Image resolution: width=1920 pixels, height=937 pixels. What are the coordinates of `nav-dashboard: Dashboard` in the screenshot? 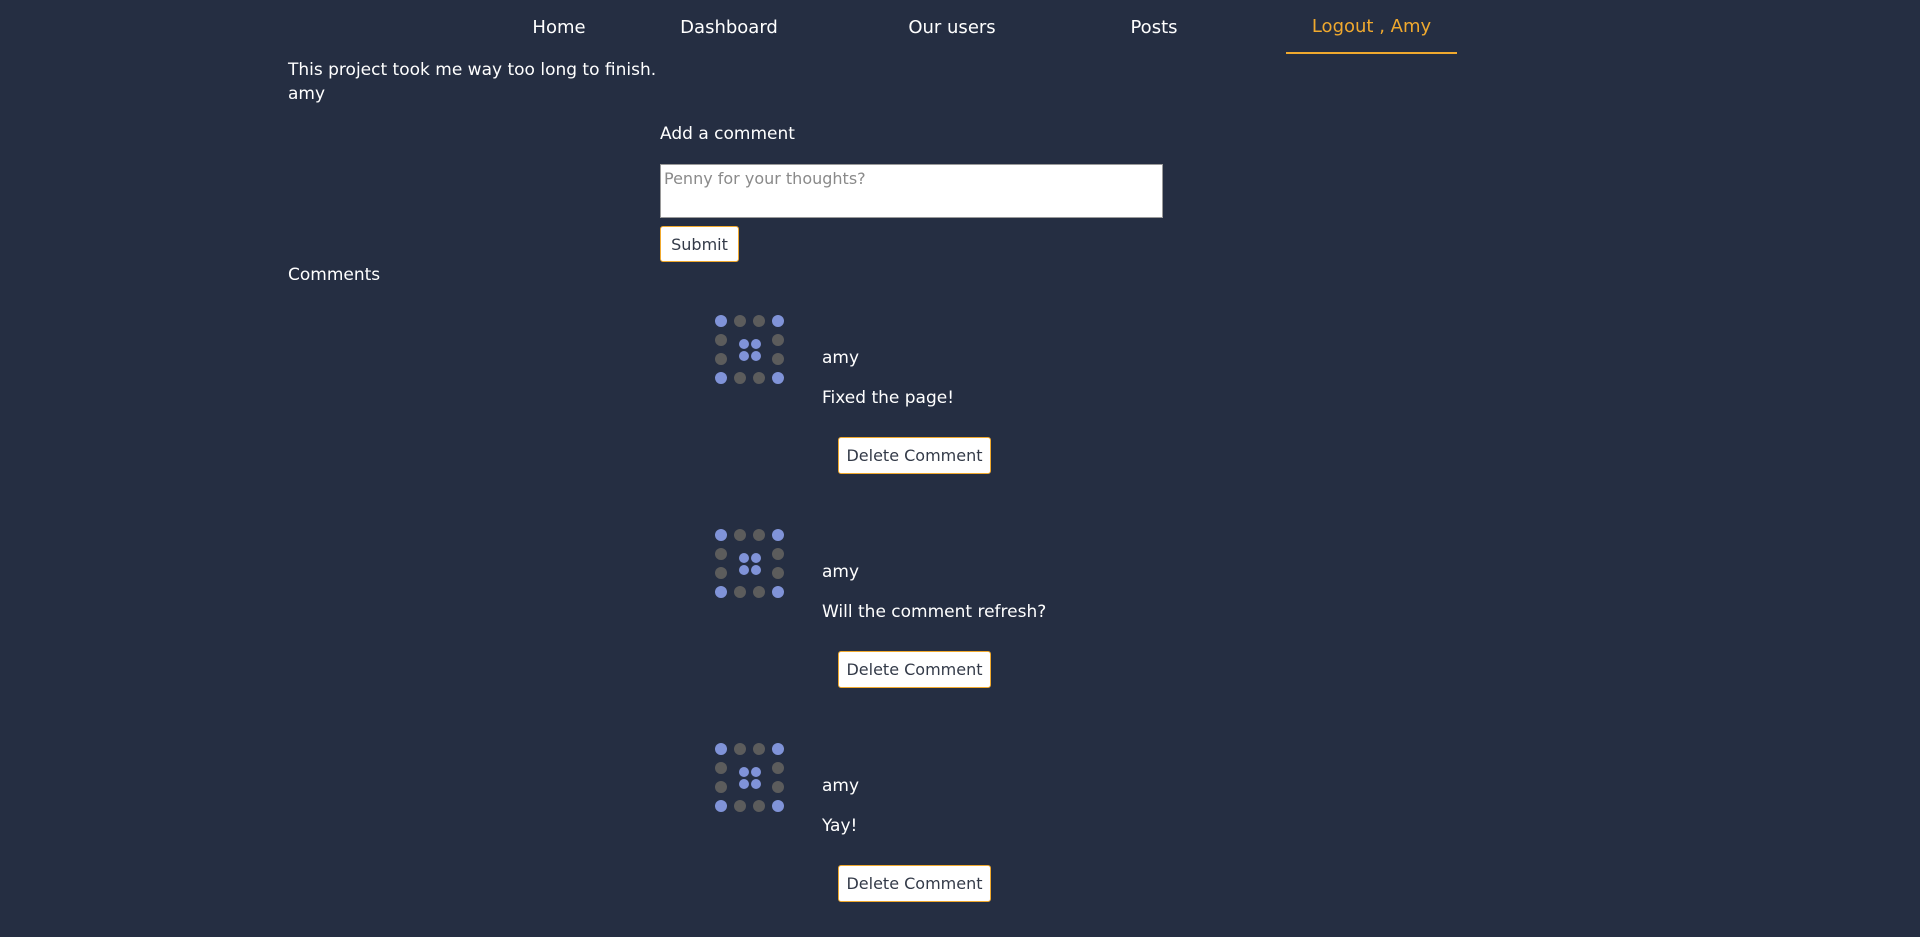 It's located at (729, 27).